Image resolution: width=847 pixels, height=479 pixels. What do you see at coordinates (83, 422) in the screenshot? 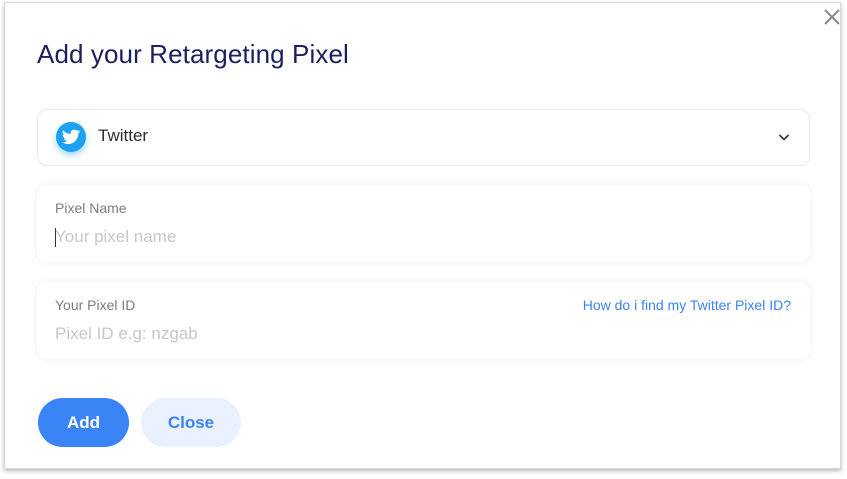
I see `add-button: Add` at bounding box center [83, 422].